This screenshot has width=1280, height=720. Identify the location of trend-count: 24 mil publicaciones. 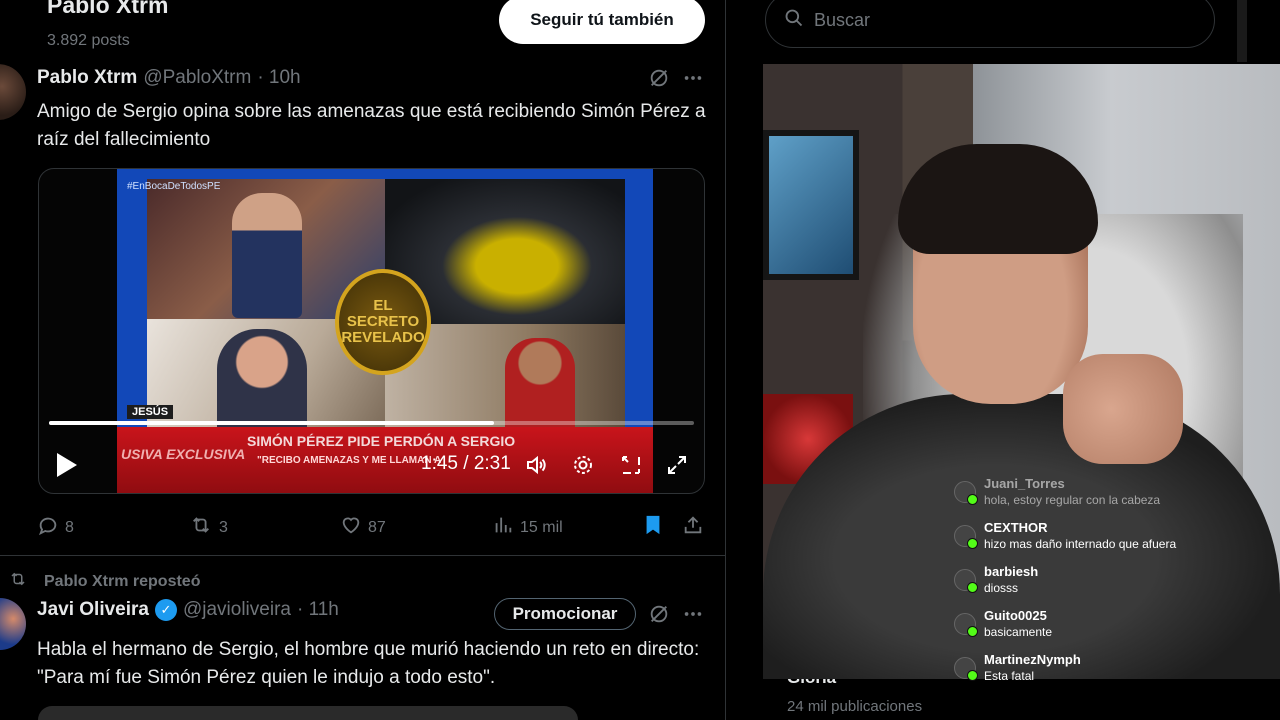
(855, 706).